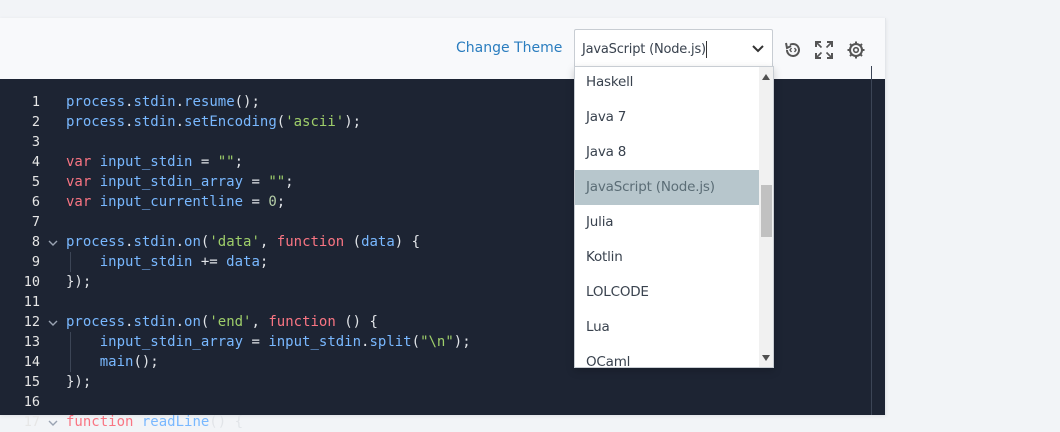  What do you see at coordinates (667, 152) in the screenshot?
I see `language-option: Java 8` at bounding box center [667, 152].